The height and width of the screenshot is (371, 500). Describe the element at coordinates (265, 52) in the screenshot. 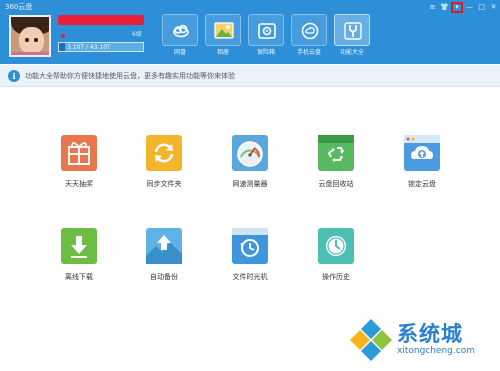

I see `tab-label: 保险箱` at that location.